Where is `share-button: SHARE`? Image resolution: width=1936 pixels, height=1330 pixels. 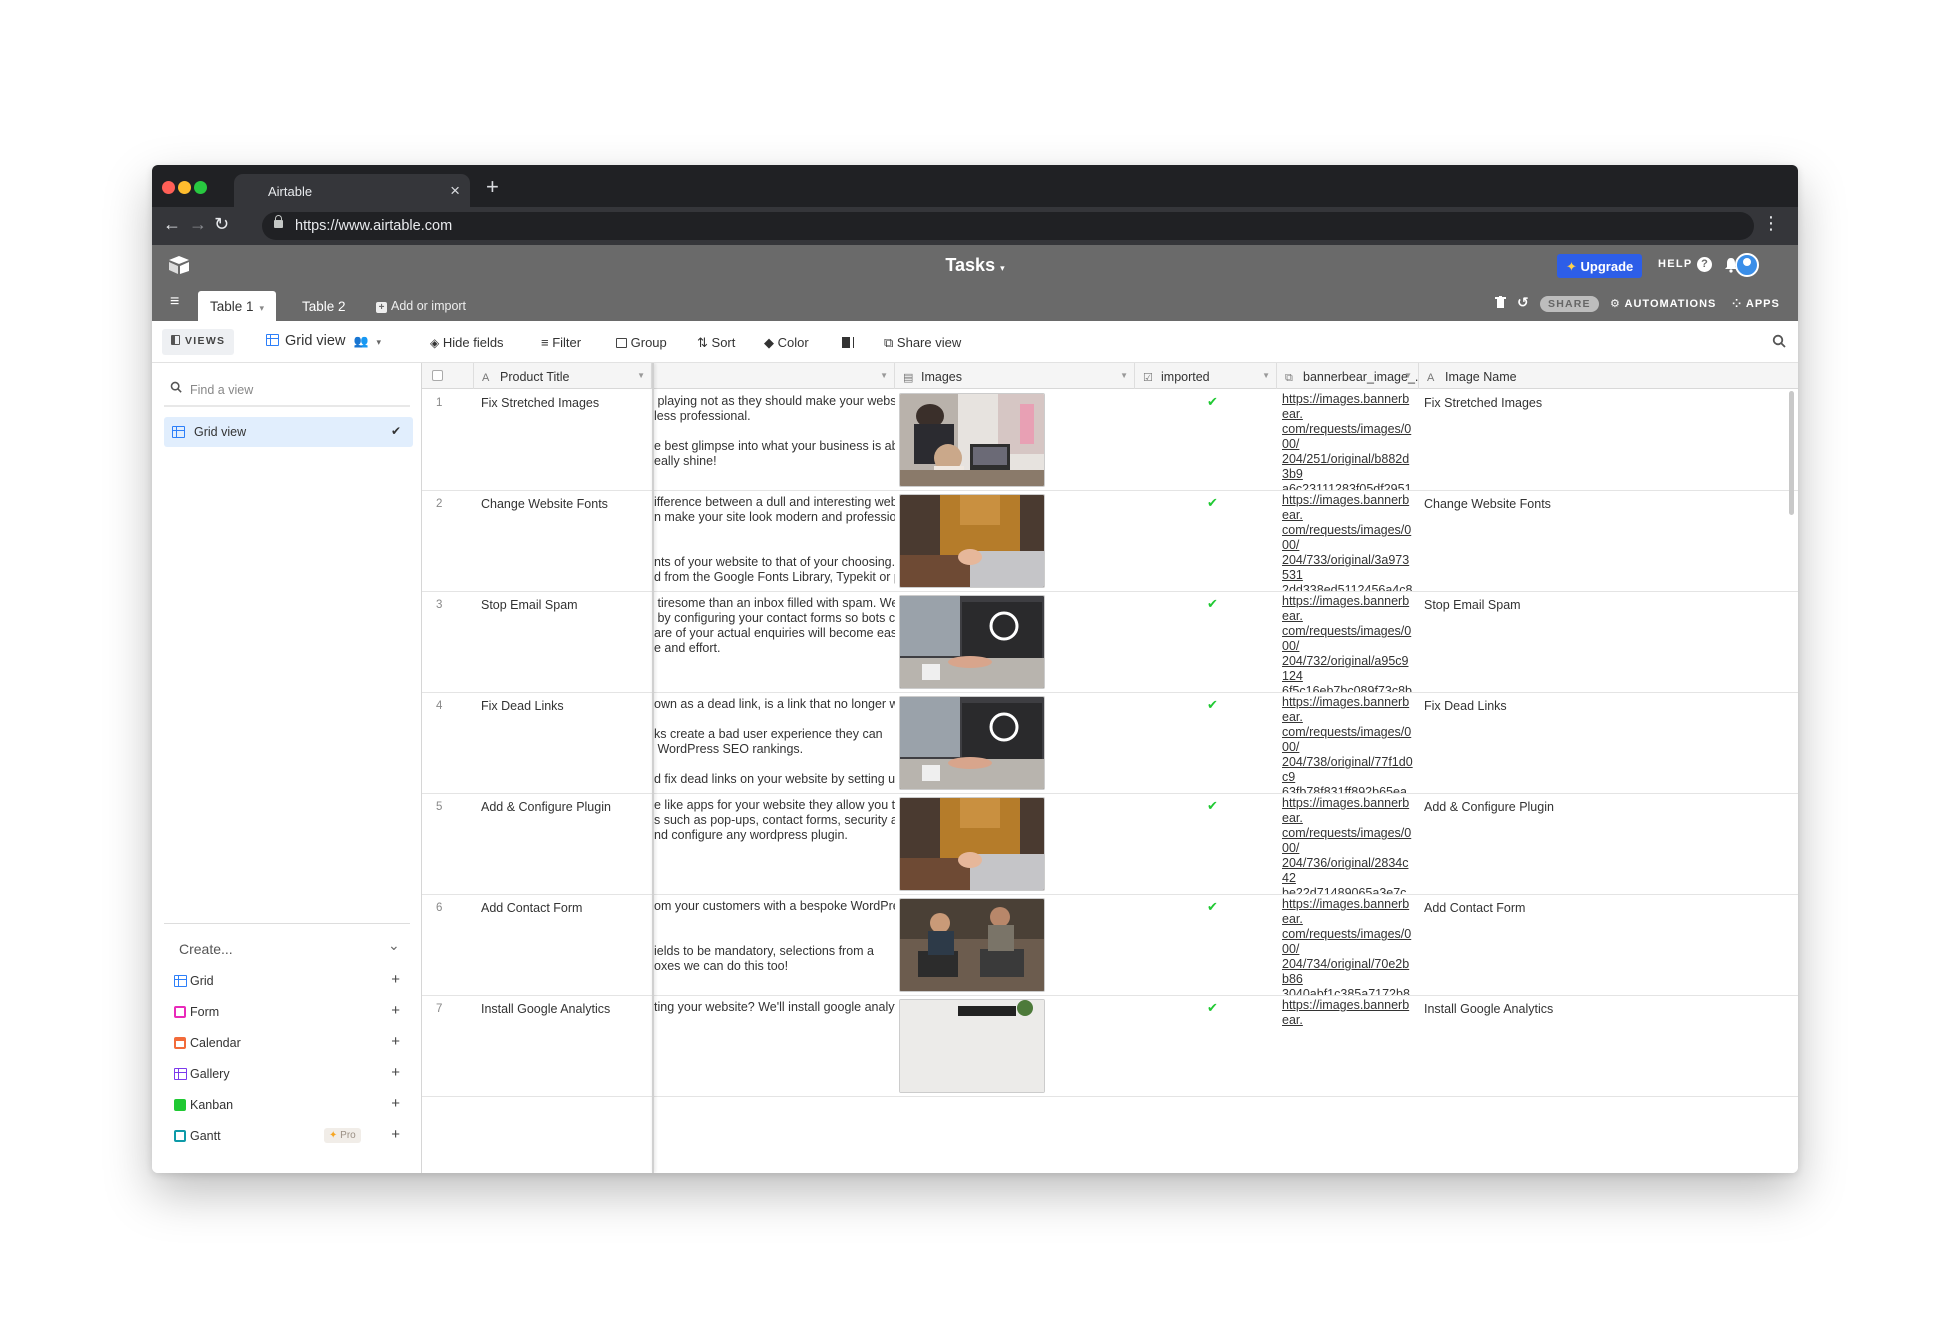 share-button: SHARE is located at coordinates (1569, 304).